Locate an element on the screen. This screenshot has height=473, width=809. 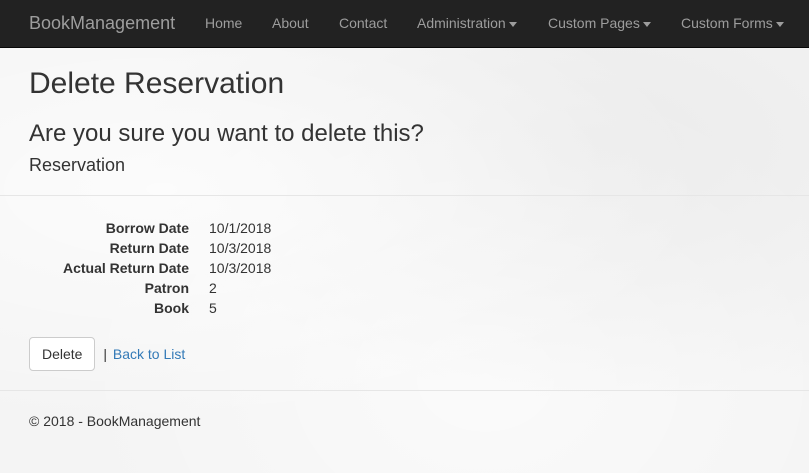
nav-custom-pages-dropdown: Custom Pages is located at coordinates (599, 23).